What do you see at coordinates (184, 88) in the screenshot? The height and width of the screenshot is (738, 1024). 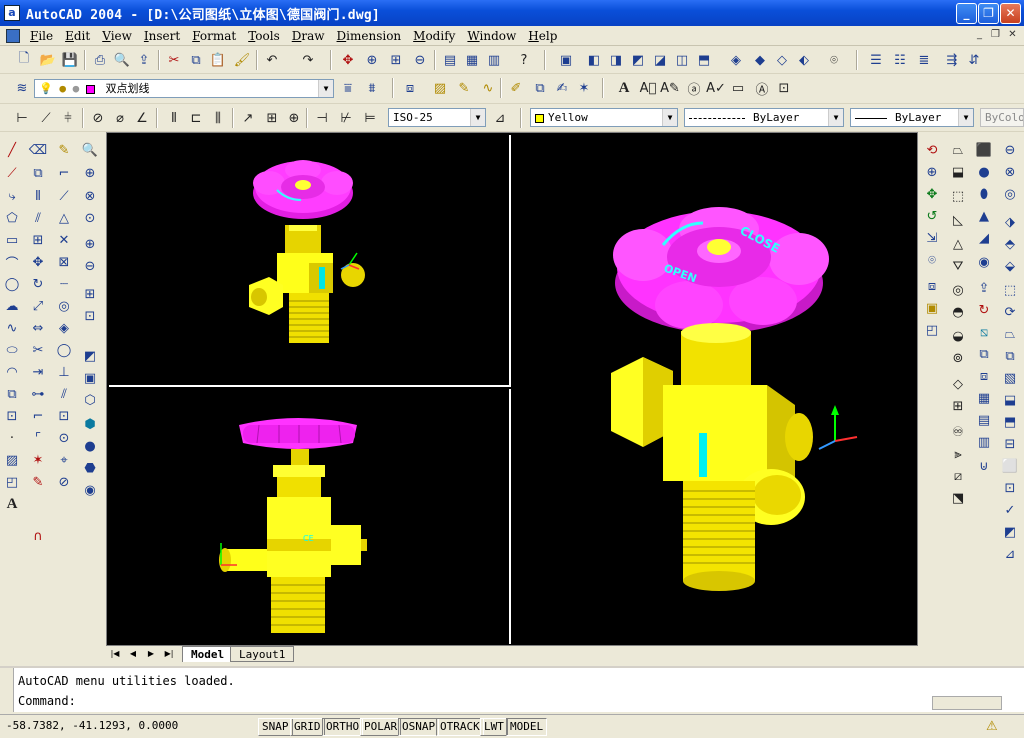 I see `layer-dropdown: 💡 ● ● 双点划线 ▼` at bounding box center [184, 88].